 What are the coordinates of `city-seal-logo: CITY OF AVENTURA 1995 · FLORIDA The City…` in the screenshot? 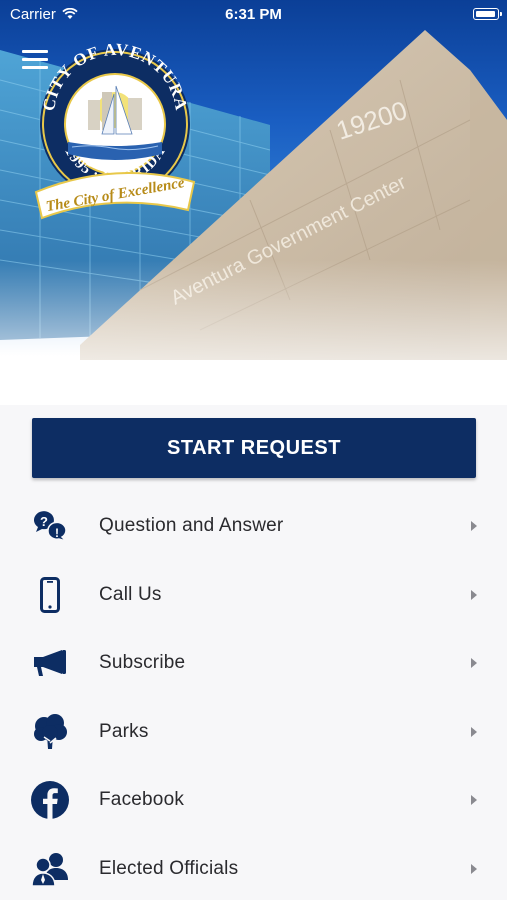 It's located at (115, 131).